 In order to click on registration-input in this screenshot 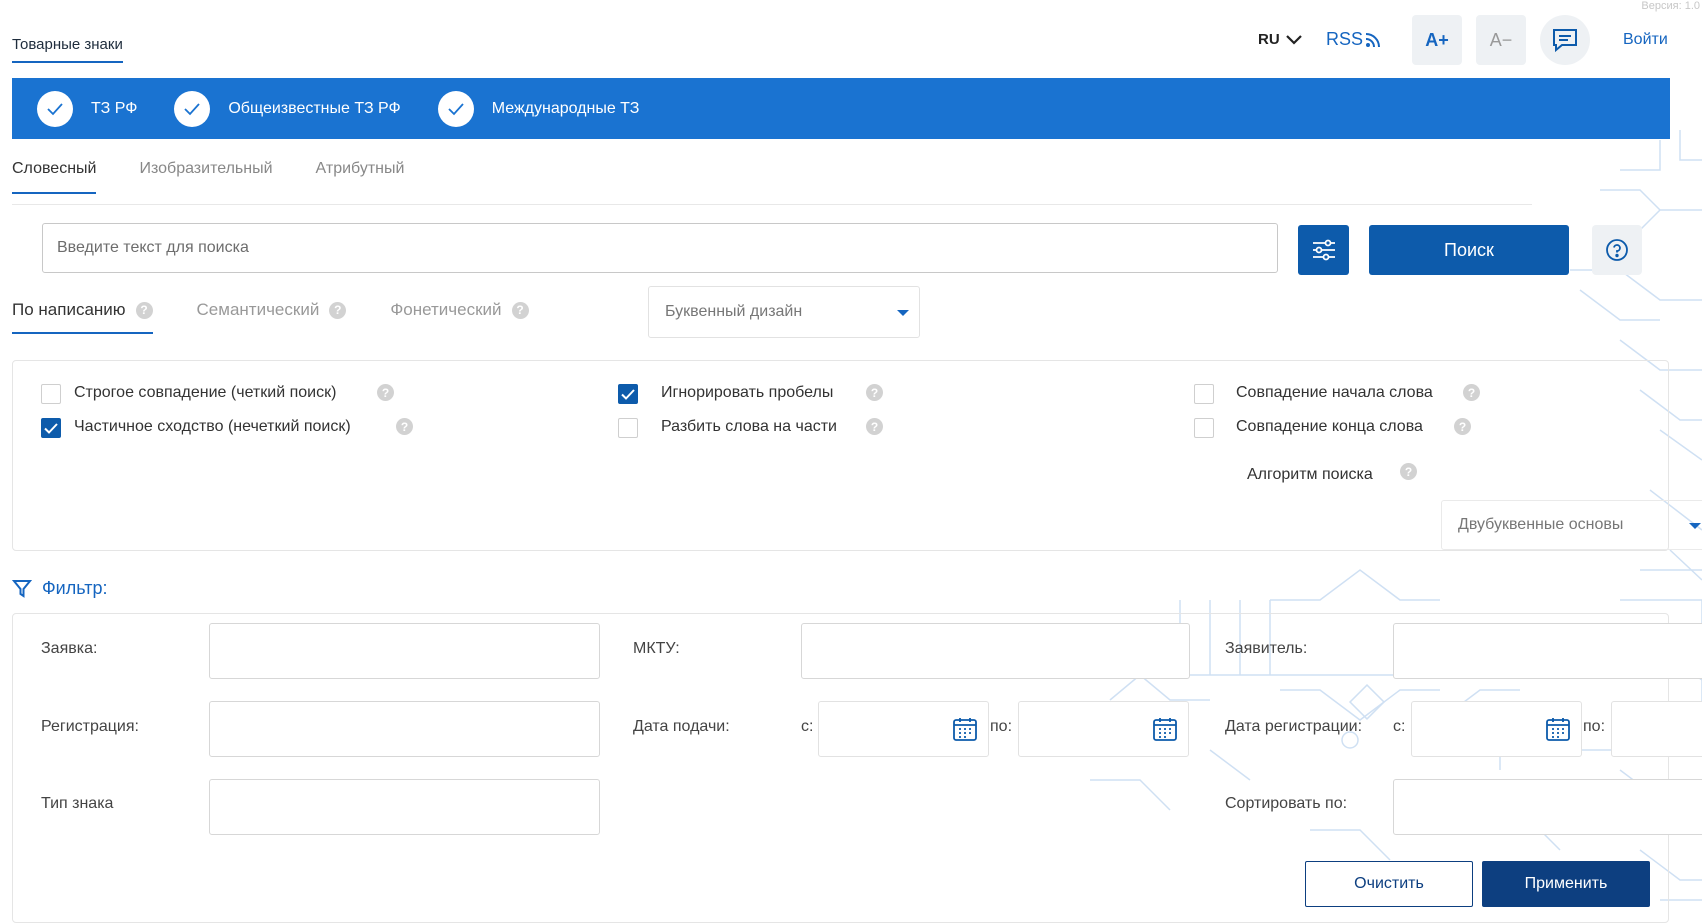, I will do `click(404, 729)`.